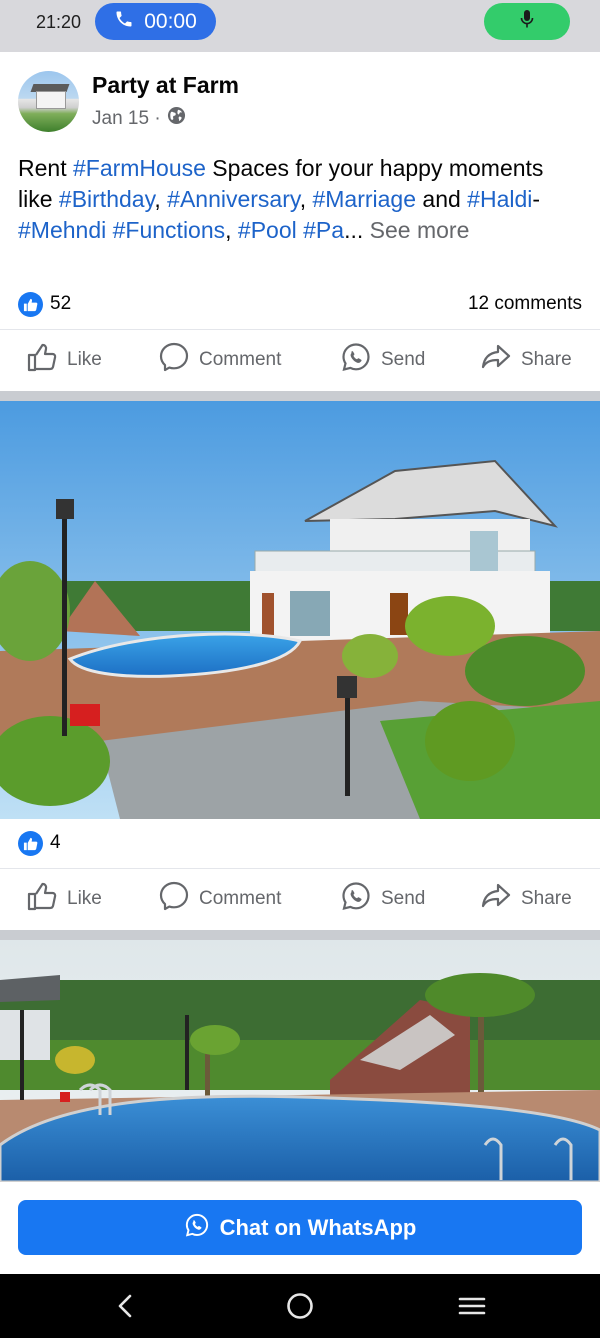 The image size is (600, 1338). I want to click on hashtag-link: #Marriage, so click(364, 199).